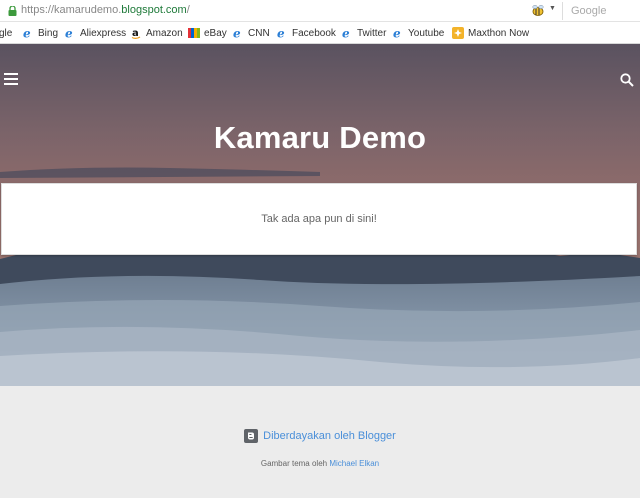  Describe the element at coordinates (103, 33) in the screenshot. I see `bookmark-label: Aliexpress` at that location.